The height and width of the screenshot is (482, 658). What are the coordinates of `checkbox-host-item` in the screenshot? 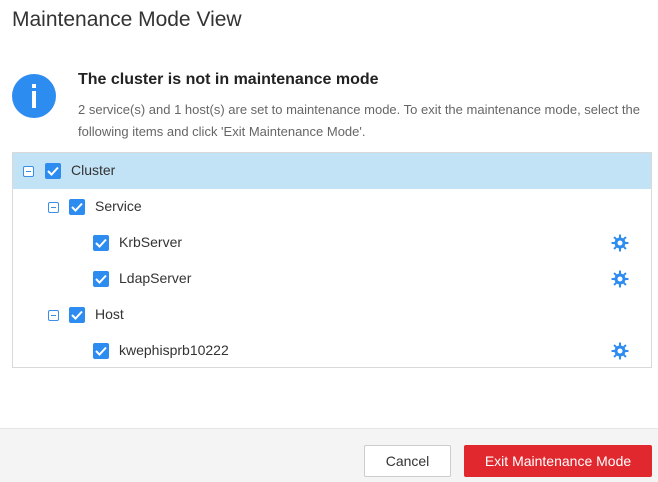 It's located at (101, 351).